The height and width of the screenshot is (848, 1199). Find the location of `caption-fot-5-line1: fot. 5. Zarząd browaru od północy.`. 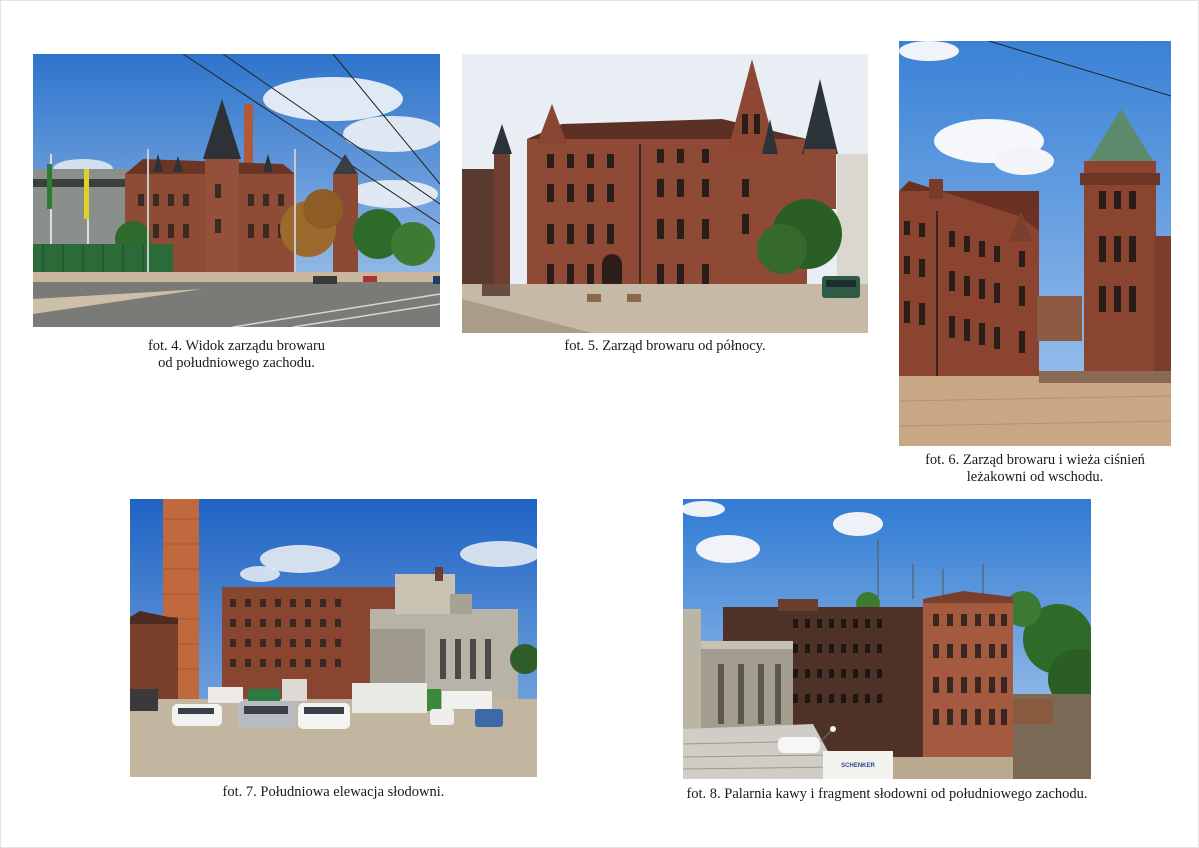

caption-fot-5-line1: fot. 5. Zarząd browaru od północy. is located at coordinates (665, 346).